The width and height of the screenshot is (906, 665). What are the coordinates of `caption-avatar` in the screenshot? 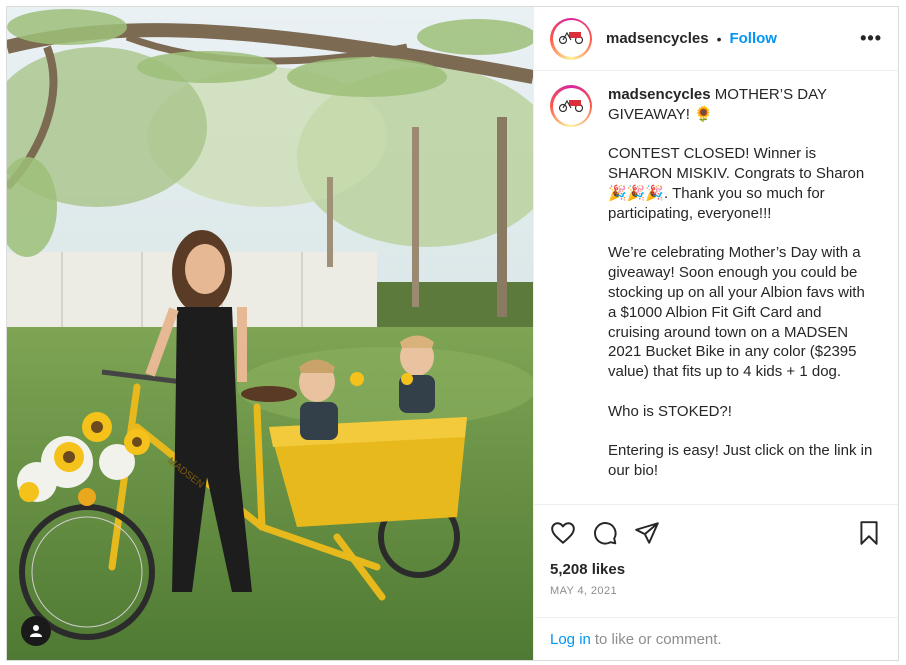 It's located at (571, 106).